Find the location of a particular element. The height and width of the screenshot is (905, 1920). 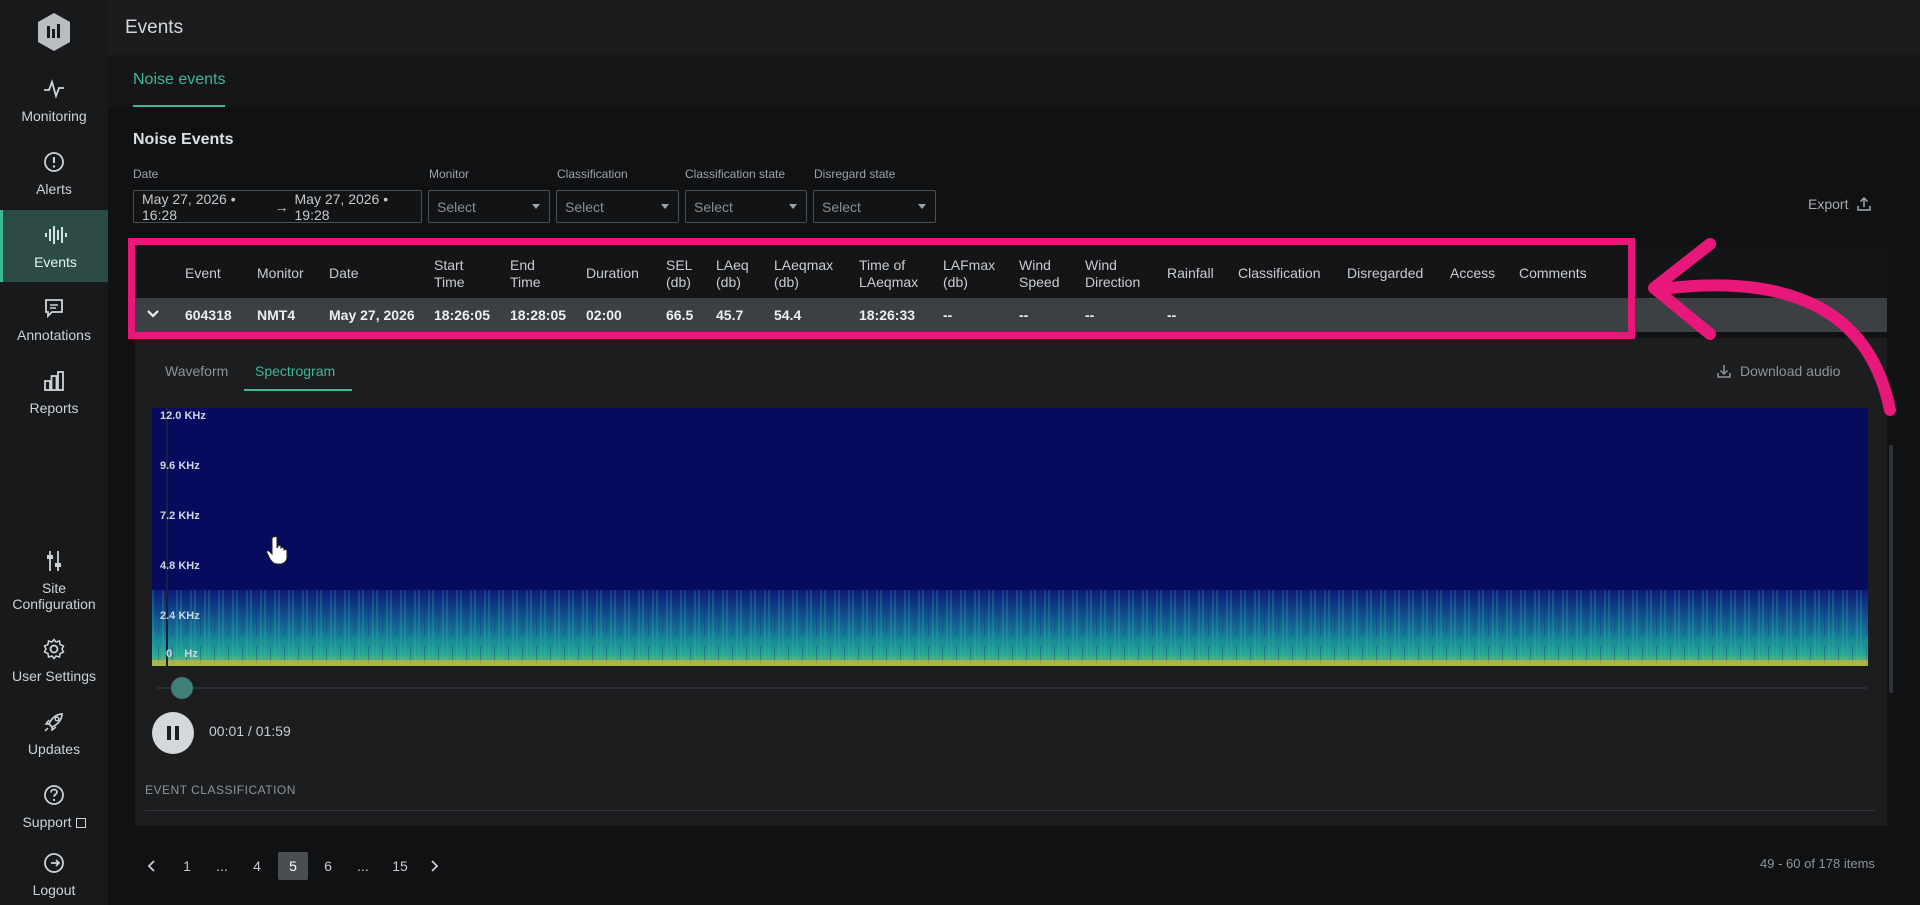

classification-state-select: Select is located at coordinates (746, 206).